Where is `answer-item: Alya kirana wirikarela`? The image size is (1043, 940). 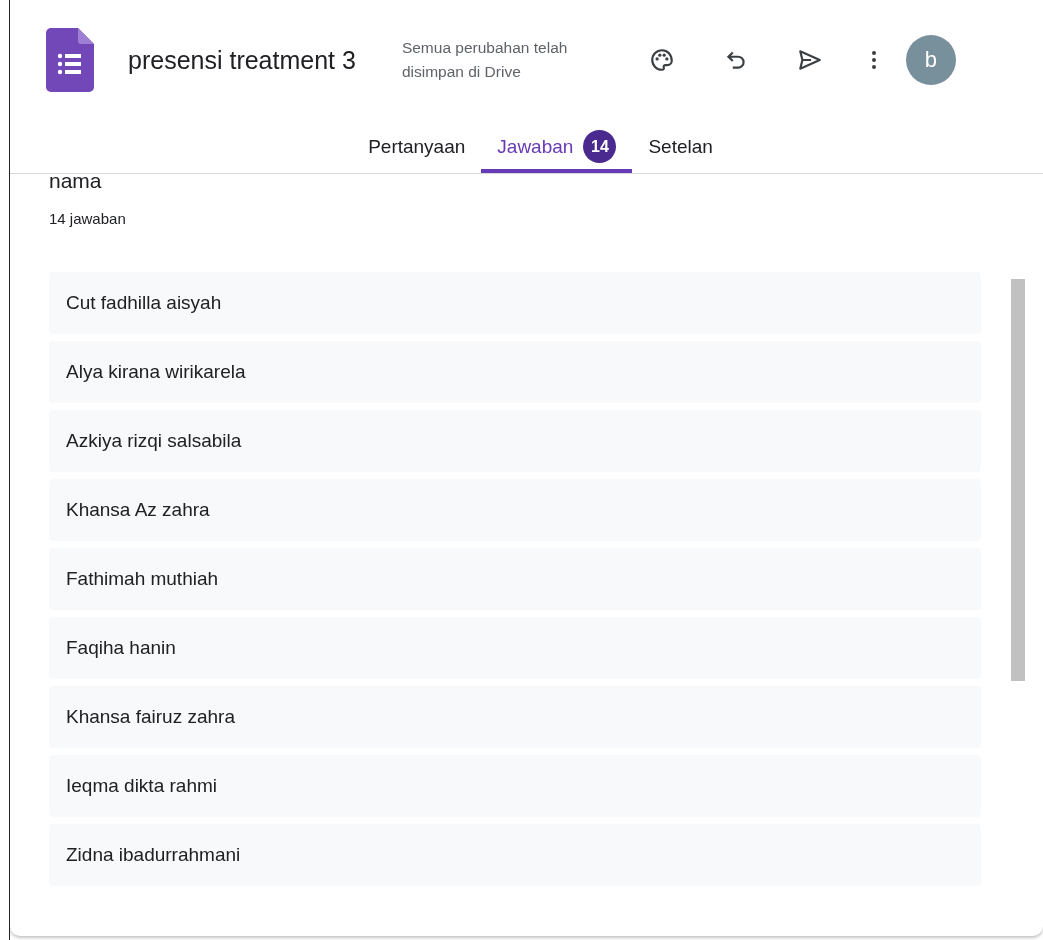
answer-item: Alya kirana wirikarela is located at coordinates (515, 372).